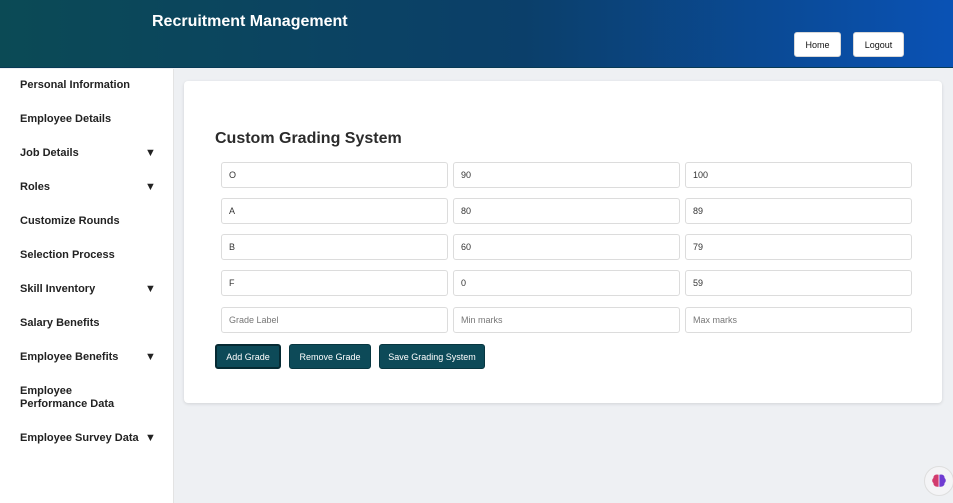 This screenshot has height=503, width=953. Describe the element at coordinates (432, 356) in the screenshot. I see `save-grading-system-button: Save Grading System` at that location.